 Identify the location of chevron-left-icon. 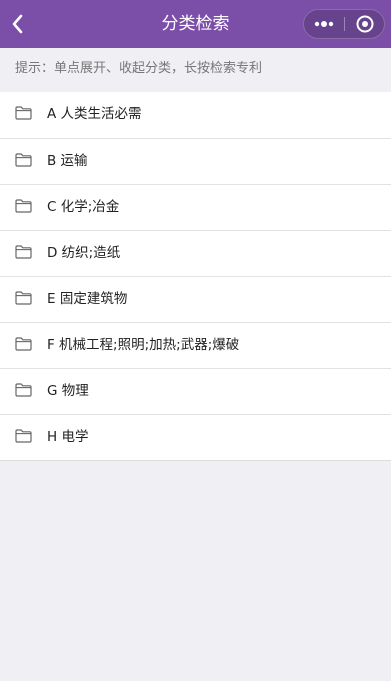
(17, 24).